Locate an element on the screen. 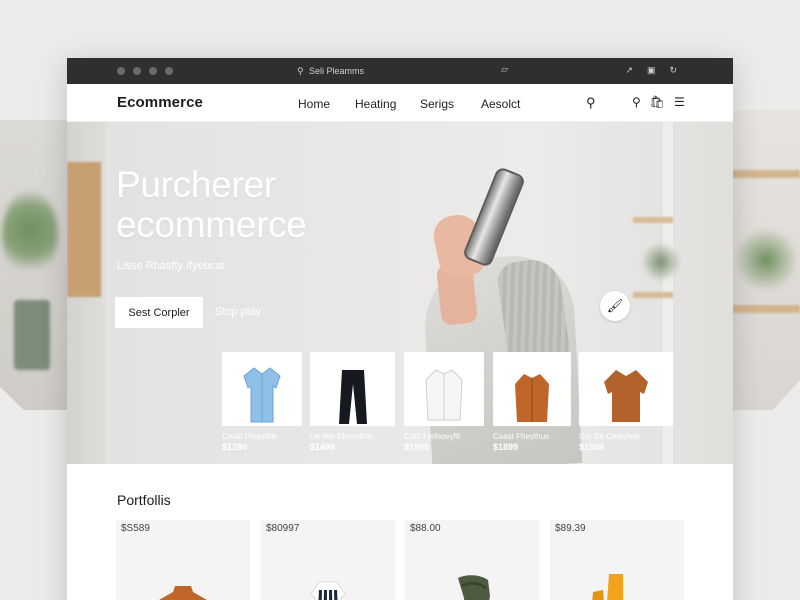 Image resolution: width=800 pixels, height=600 pixels. product-price: $1509 is located at coordinates (592, 447).